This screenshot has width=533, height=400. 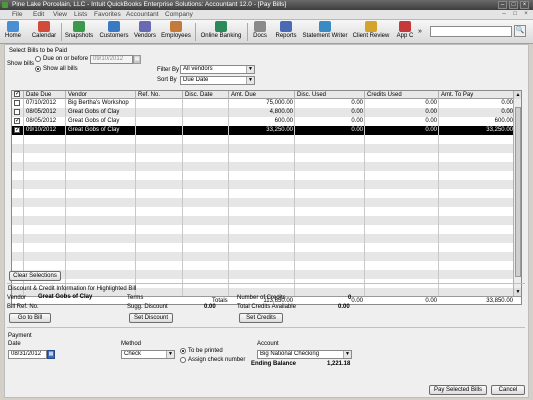 I want to click on child-minimize-button: –, so click(x=504, y=14).